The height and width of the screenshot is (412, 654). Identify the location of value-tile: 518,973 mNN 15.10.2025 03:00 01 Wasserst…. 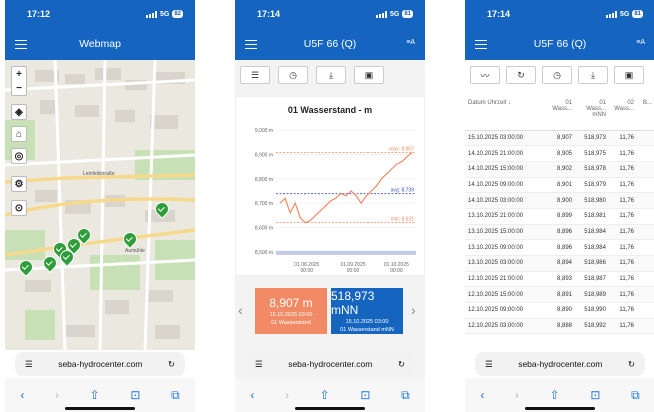
(367, 311).